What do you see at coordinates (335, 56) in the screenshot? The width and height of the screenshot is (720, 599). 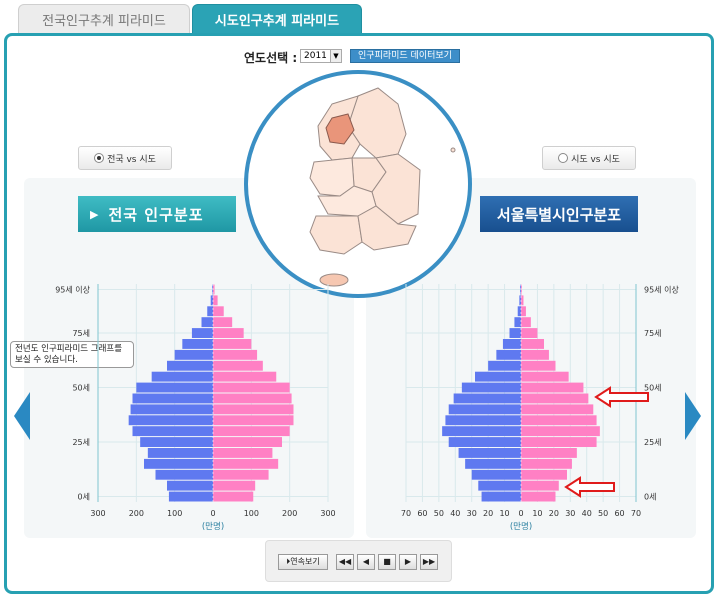 I see `chevron-down-icon: ▼` at bounding box center [335, 56].